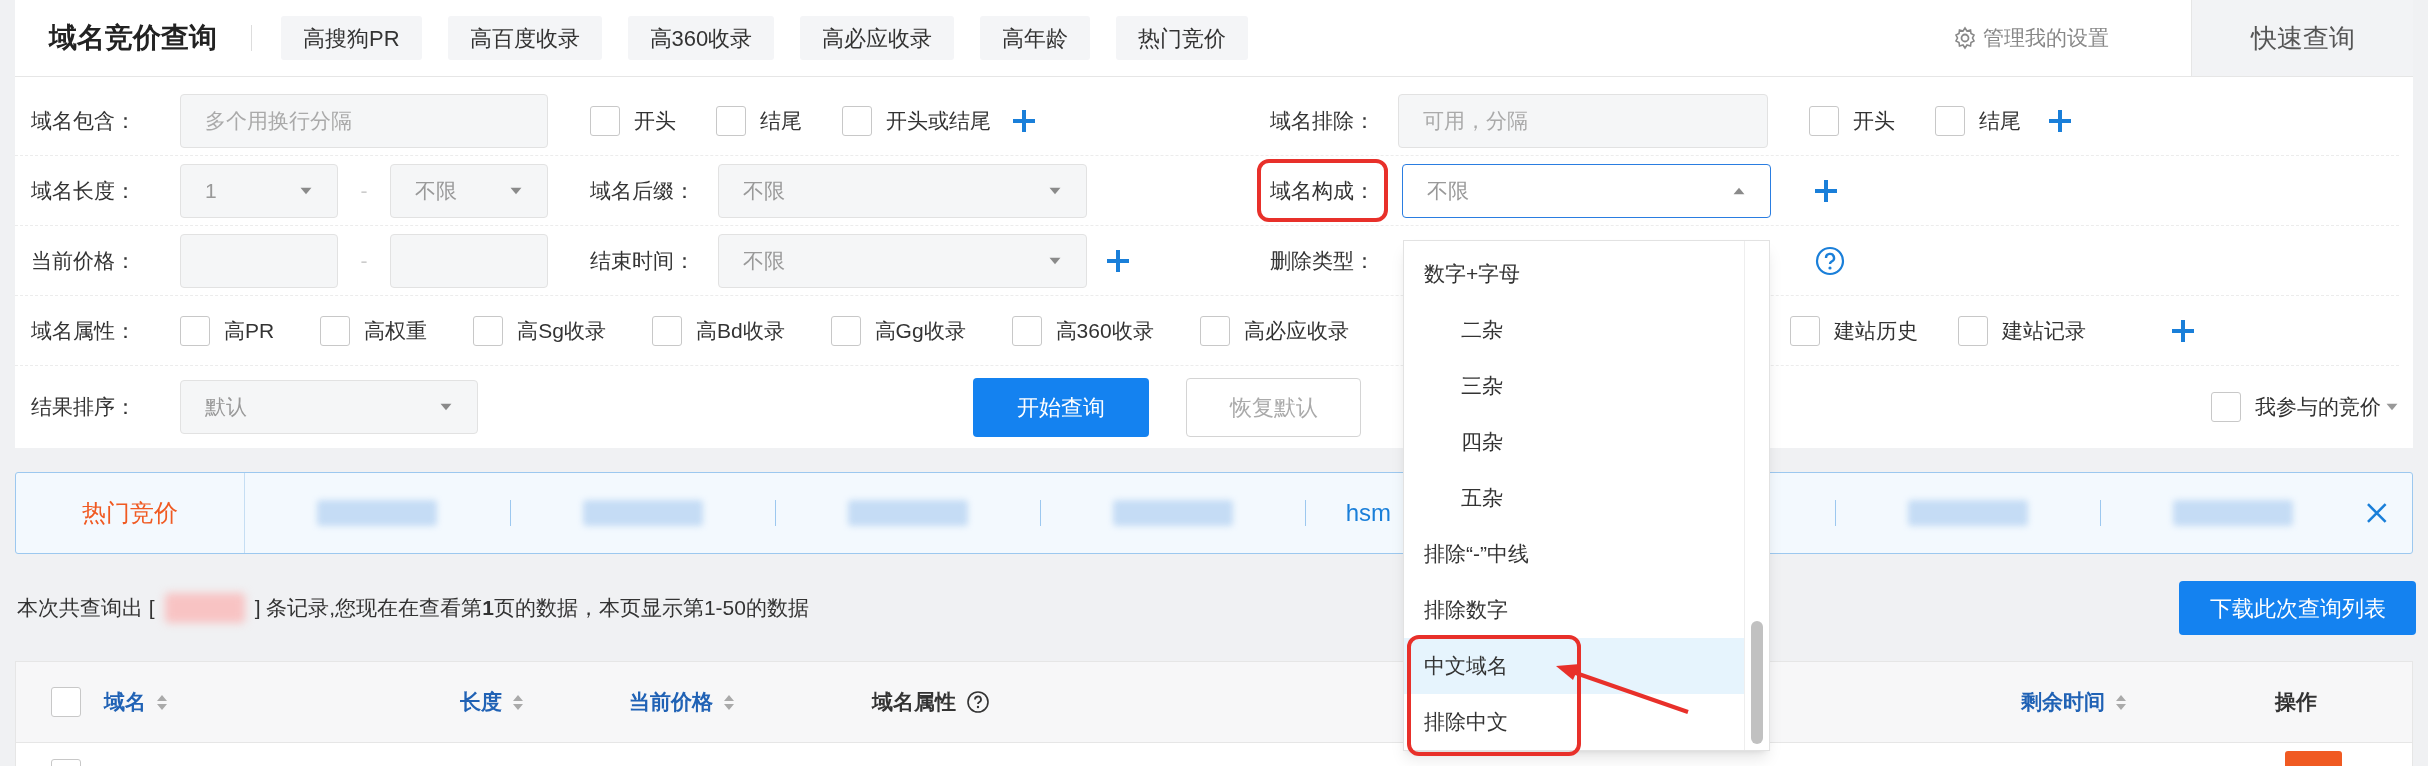 This screenshot has height=766, width=2428. Describe the element at coordinates (2044, 330) in the screenshot. I see `checkbox-label: 建站记录` at that location.